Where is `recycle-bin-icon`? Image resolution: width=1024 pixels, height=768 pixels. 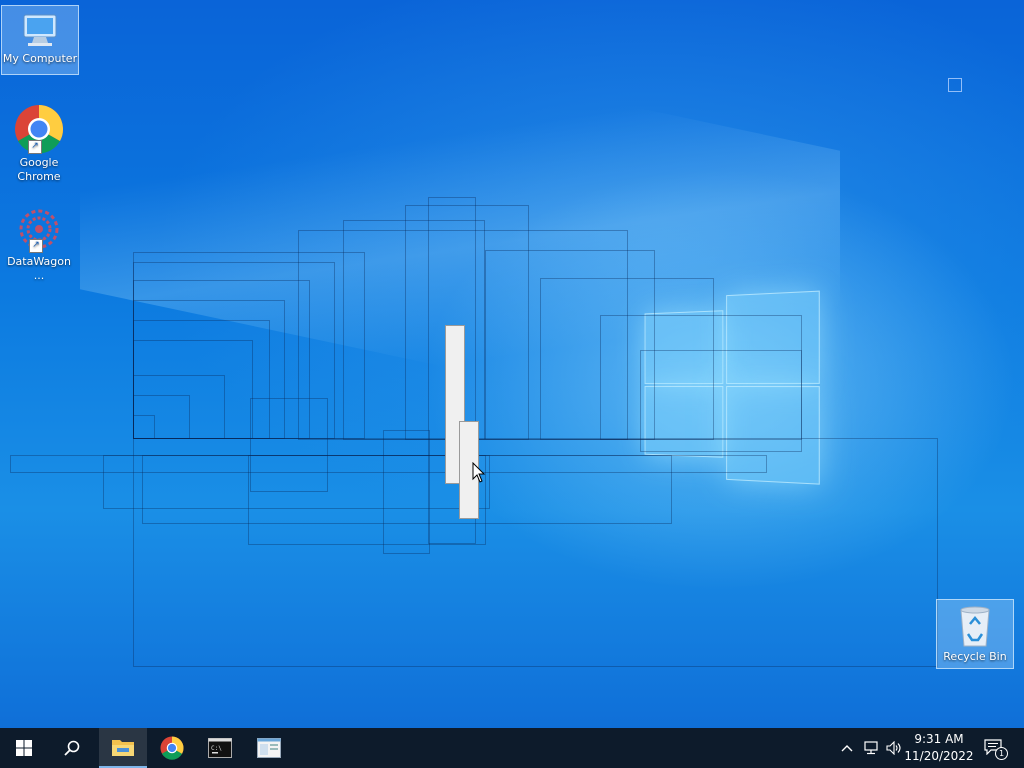 recycle-bin-icon is located at coordinates (975, 626).